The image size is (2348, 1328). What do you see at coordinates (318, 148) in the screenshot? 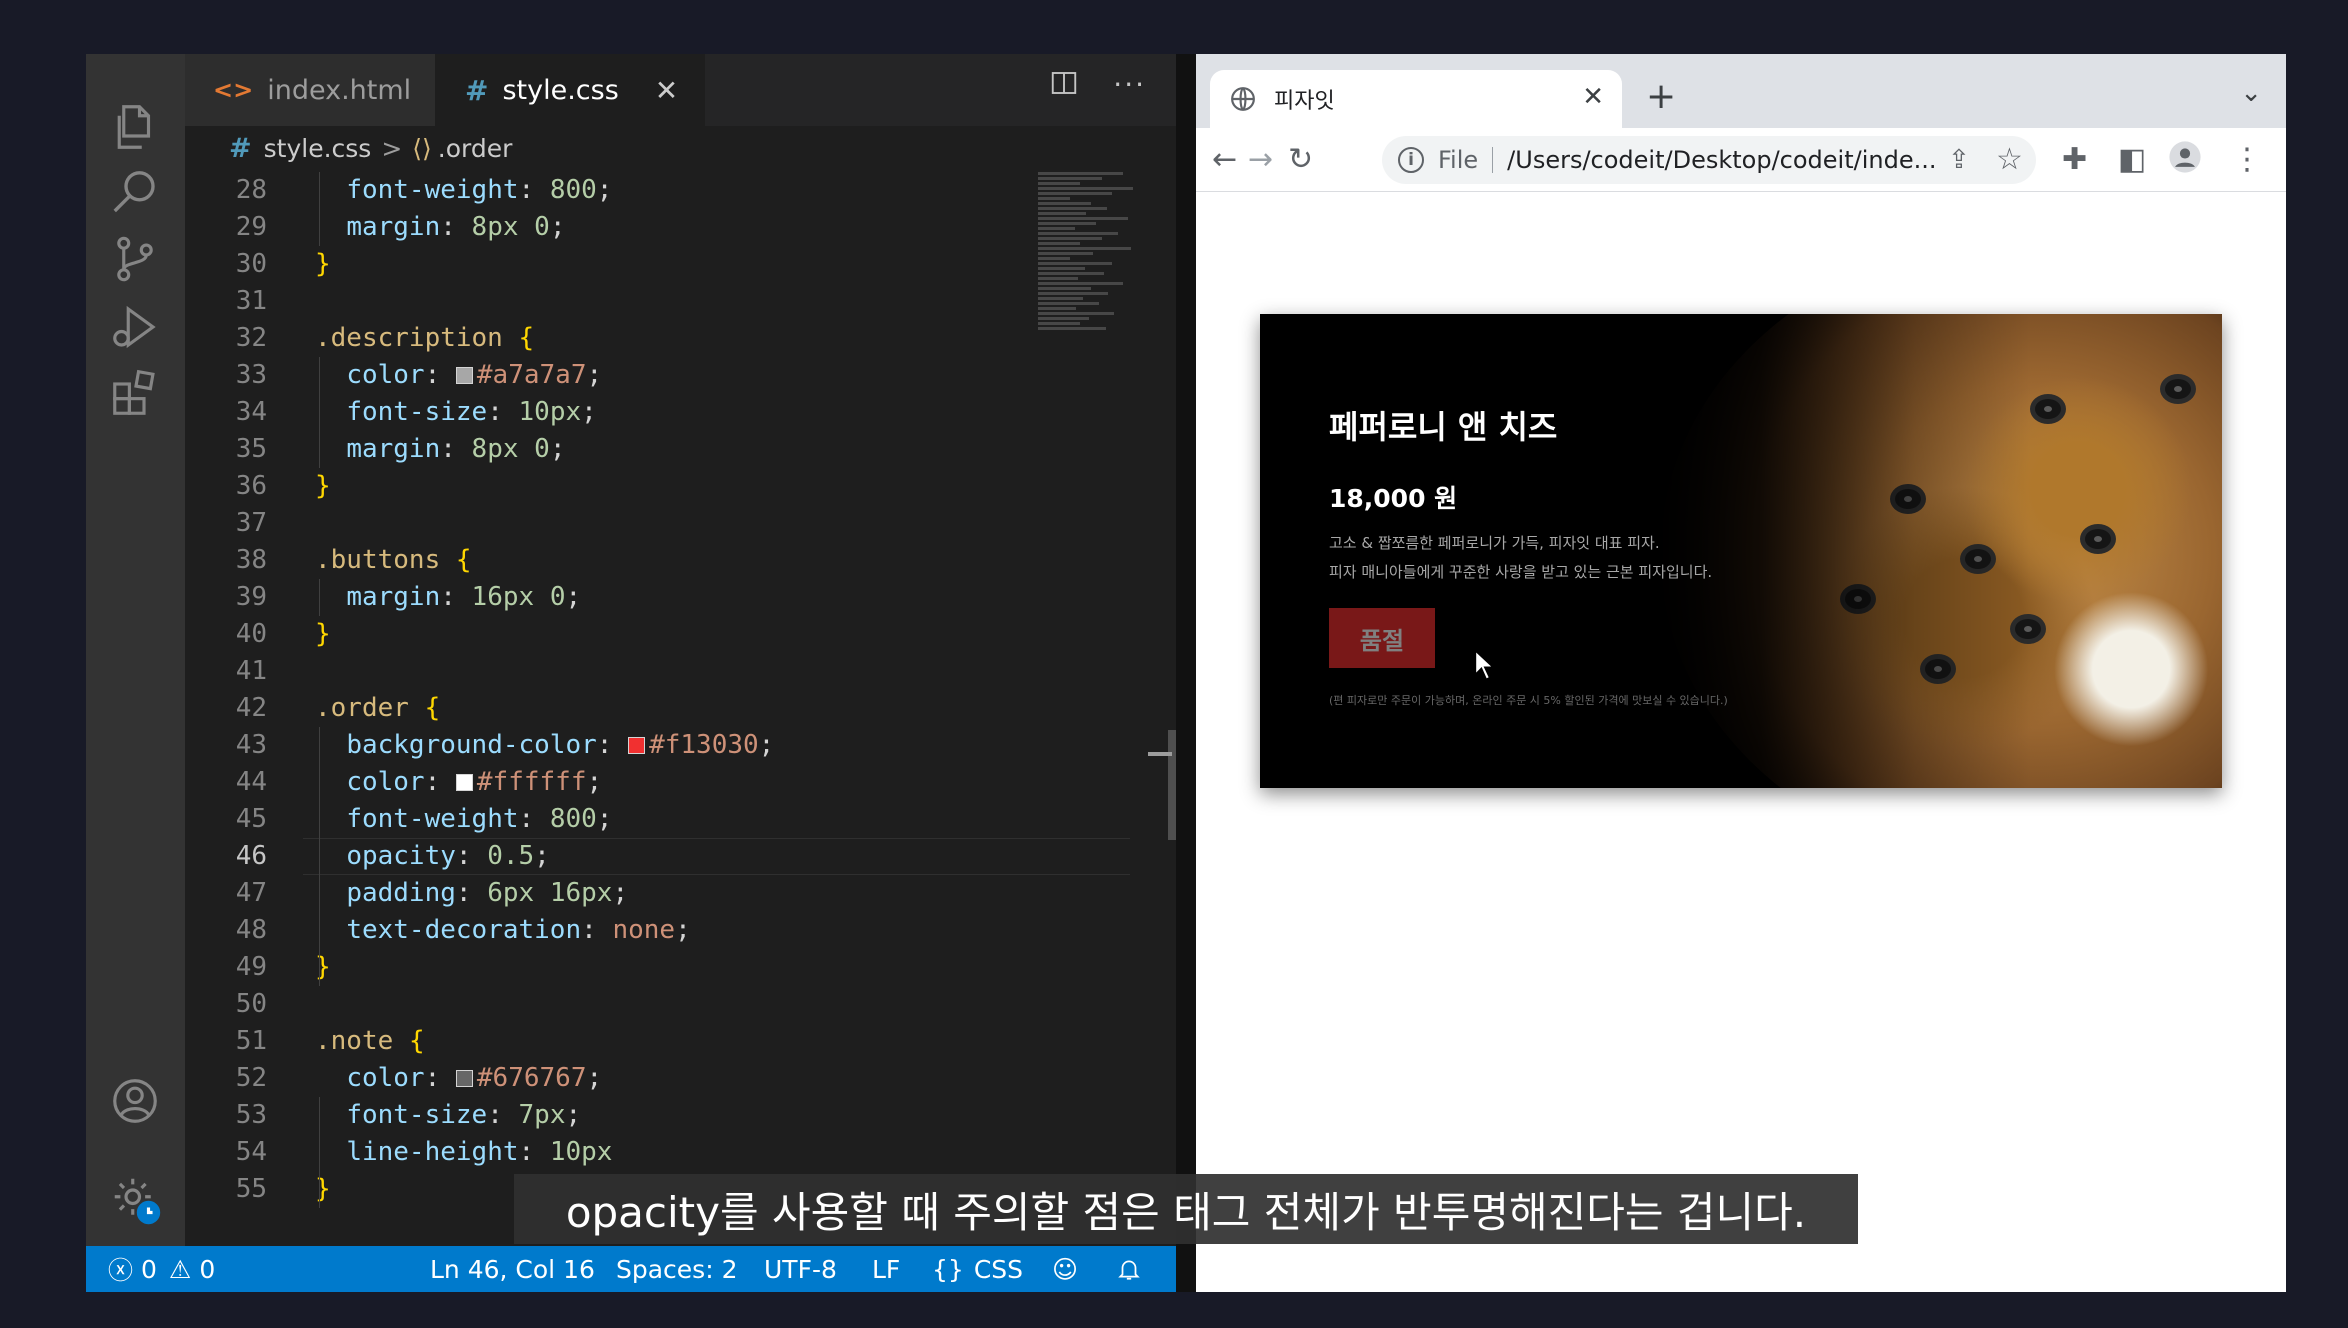
I see `breadcrumb-file: style.css` at bounding box center [318, 148].